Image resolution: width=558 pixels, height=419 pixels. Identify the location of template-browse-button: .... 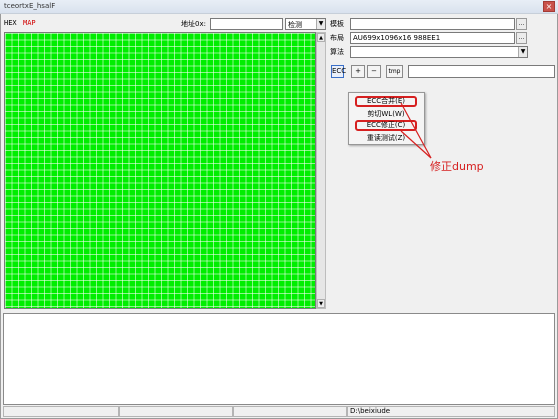
(521, 24).